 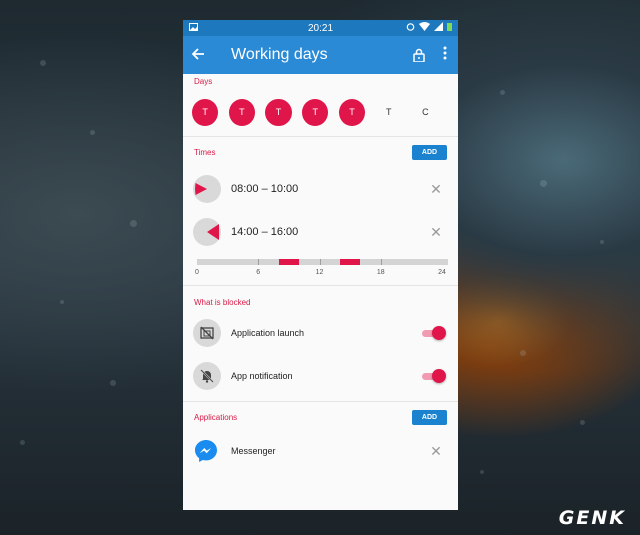 I want to click on applications-label: Applications, so click(x=216, y=417).